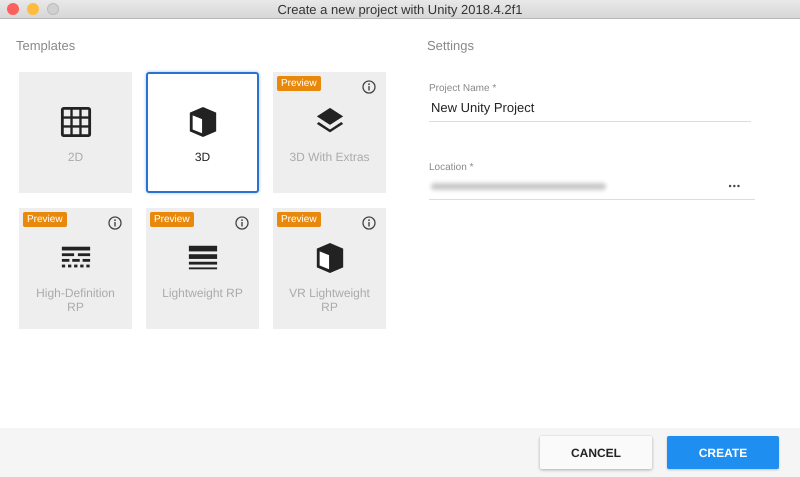 Image resolution: width=800 pixels, height=477 pixels. What do you see at coordinates (329, 157) in the screenshot?
I see `template-label: 3D With Extras` at bounding box center [329, 157].